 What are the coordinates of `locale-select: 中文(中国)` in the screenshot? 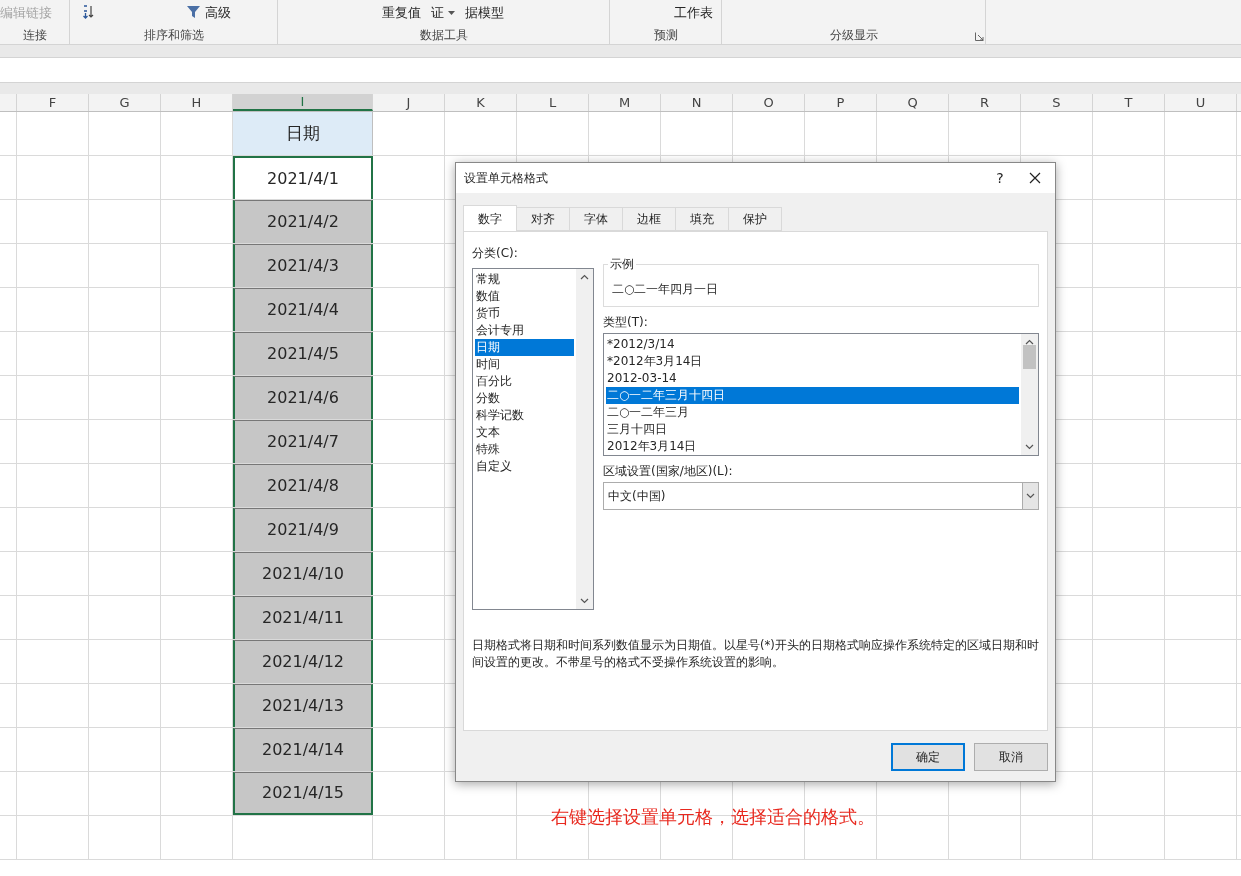 It's located at (821, 496).